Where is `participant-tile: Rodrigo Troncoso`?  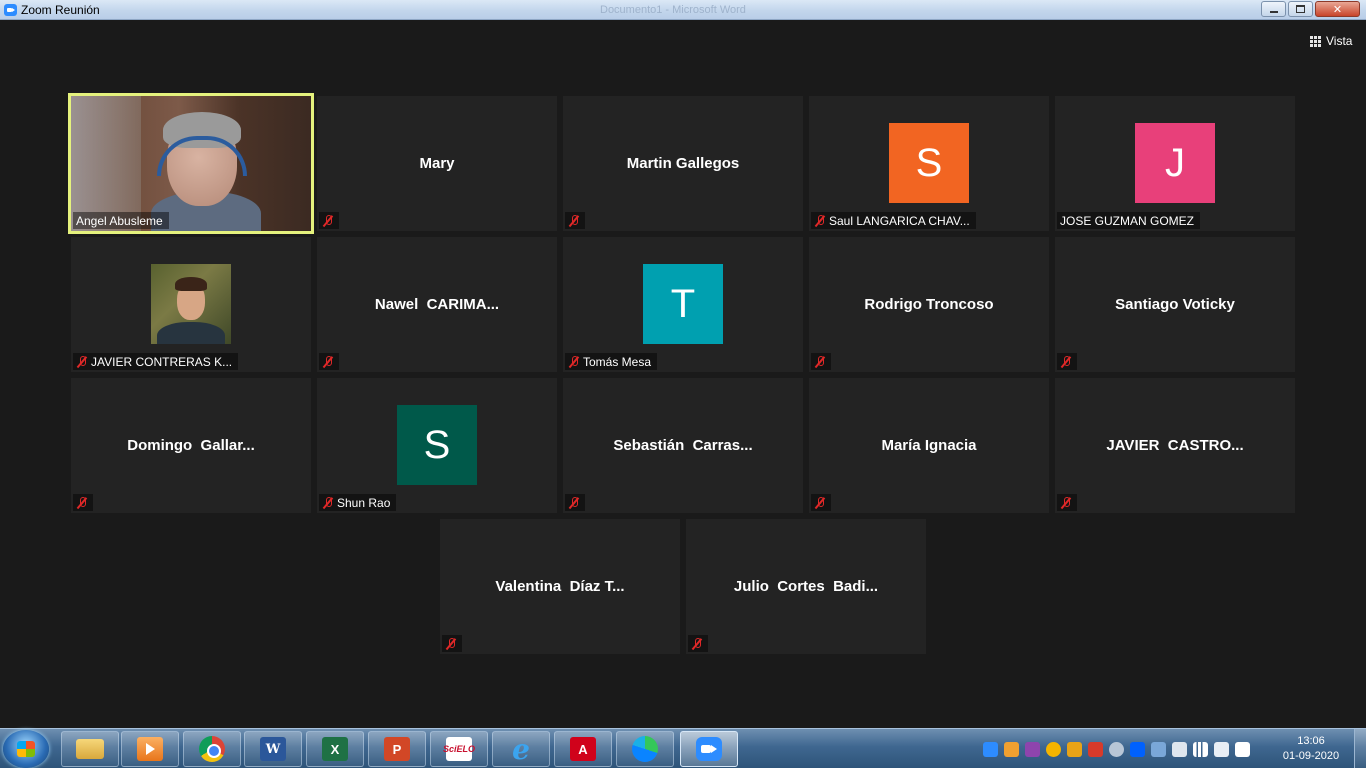
participant-tile: Rodrigo Troncoso is located at coordinates (929, 304).